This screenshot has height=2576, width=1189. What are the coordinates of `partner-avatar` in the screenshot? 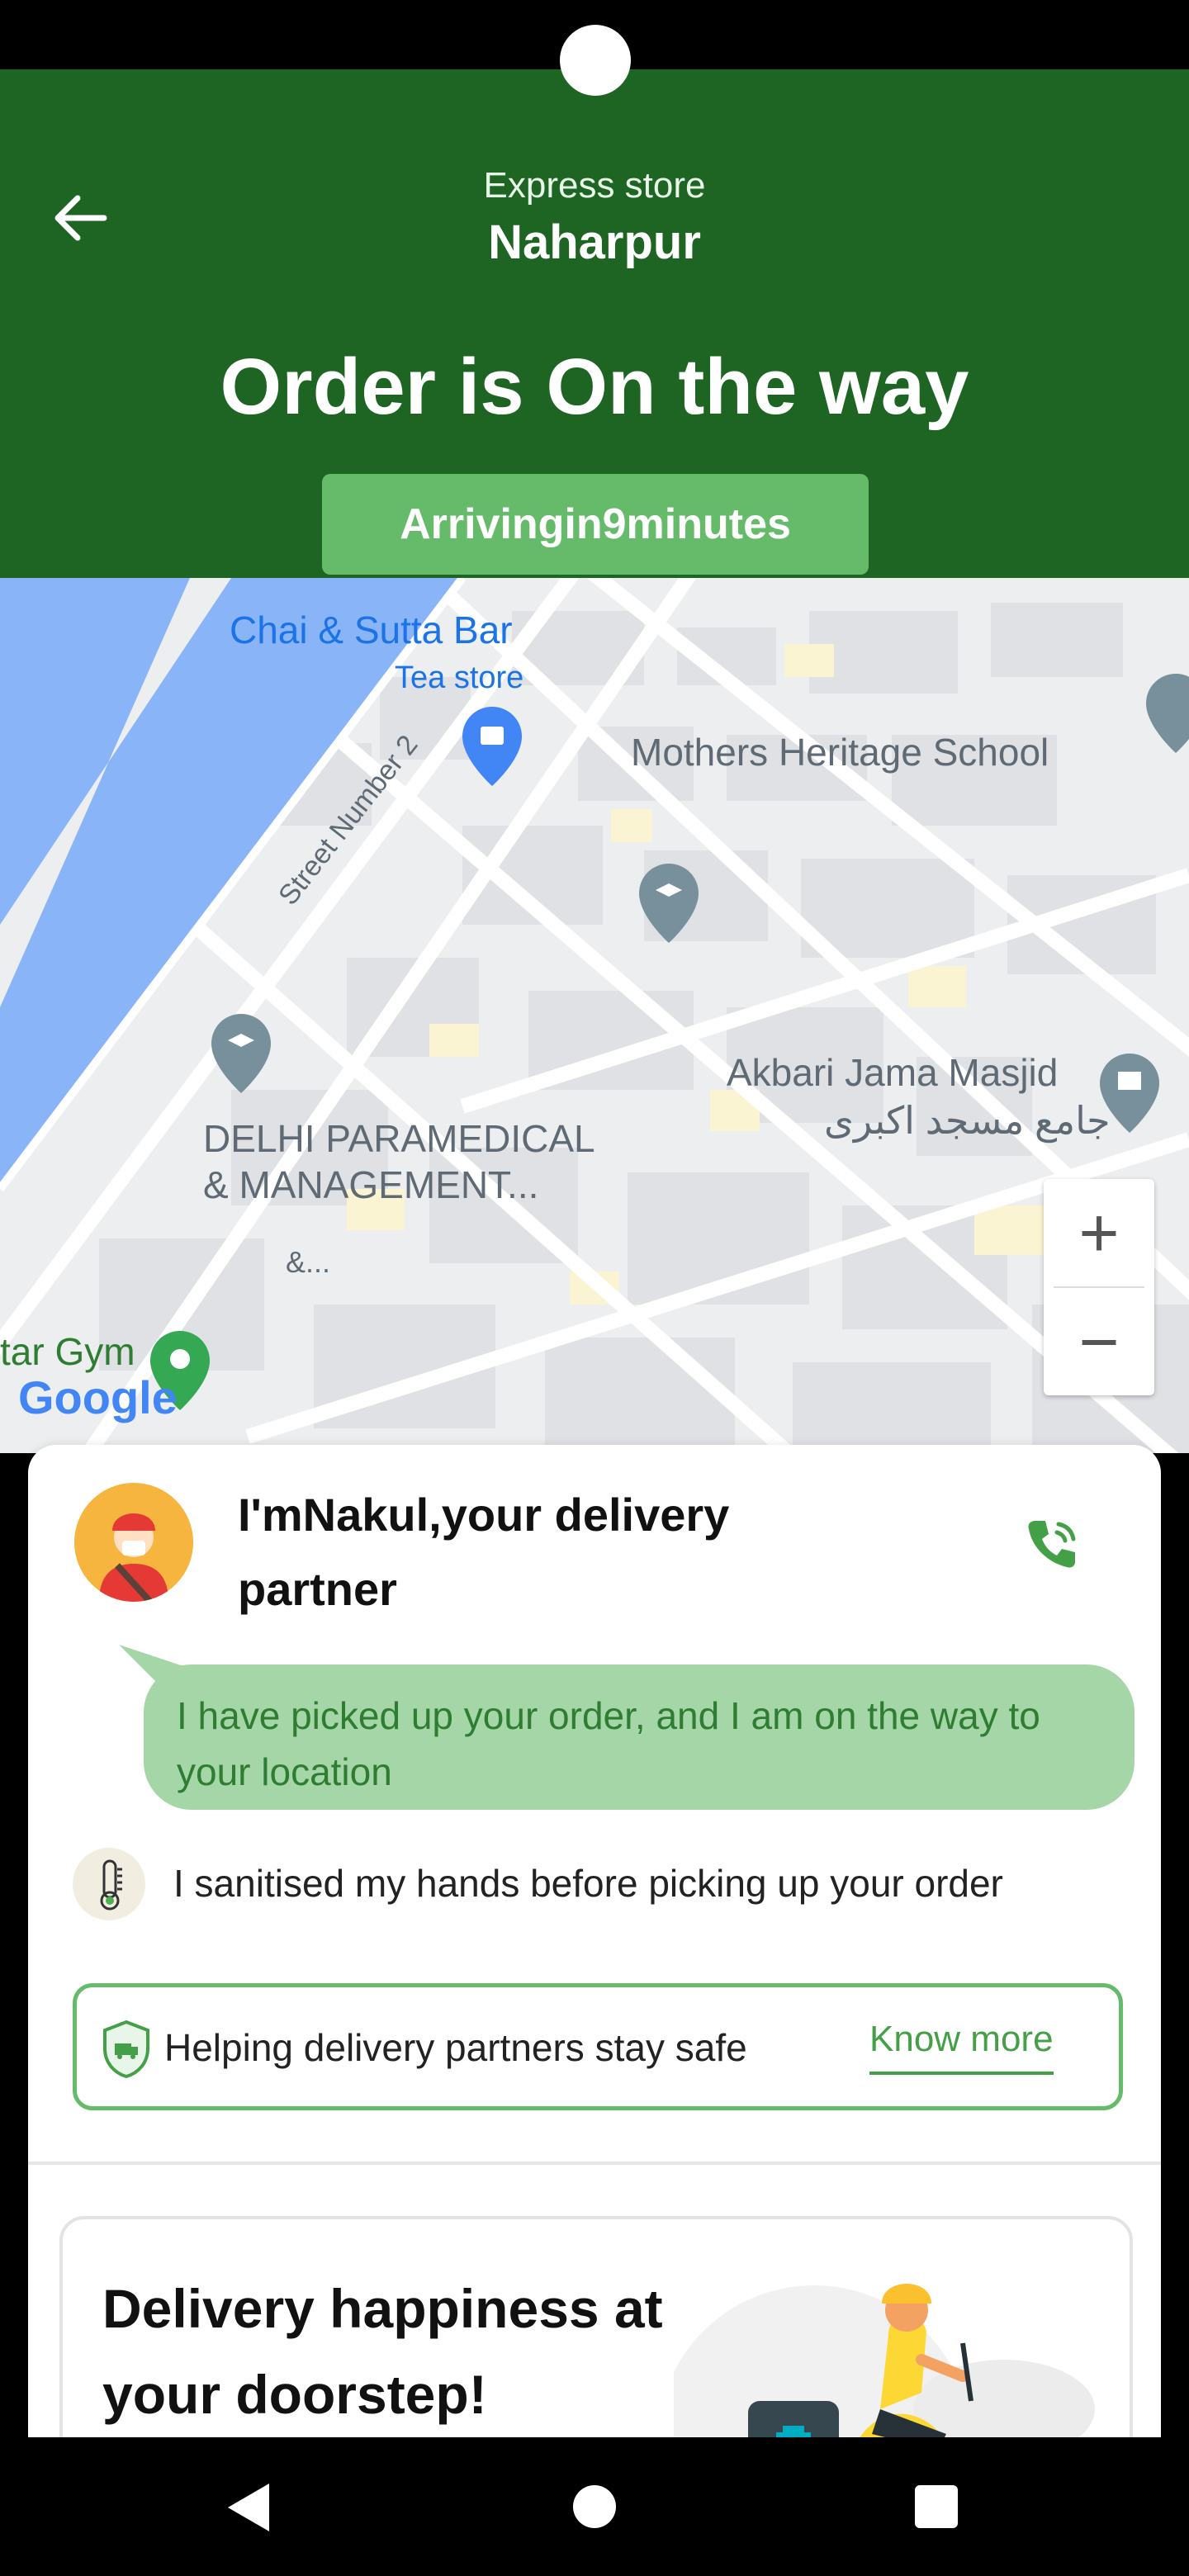 It's located at (133, 1542).